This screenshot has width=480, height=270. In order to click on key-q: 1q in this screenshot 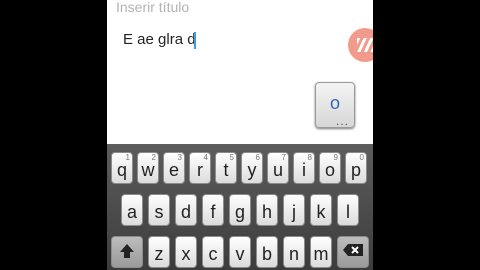, I will do `click(122, 168)`.